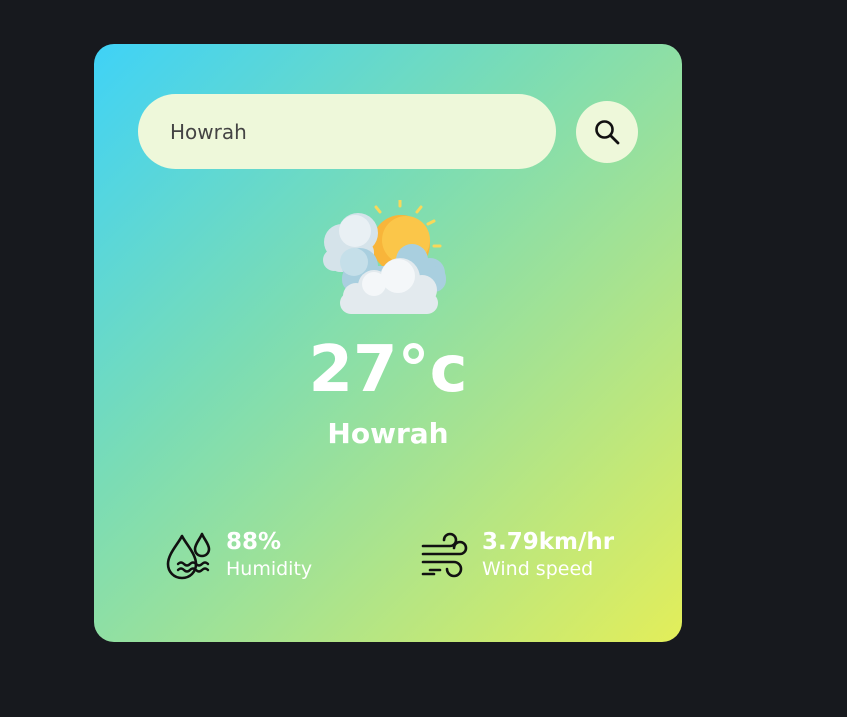 Image resolution: width=847 pixels, height=717 pixels. Describe the element at coordinates (388, 370) in the screenshot. I see `temperature: 27°c` at that location.